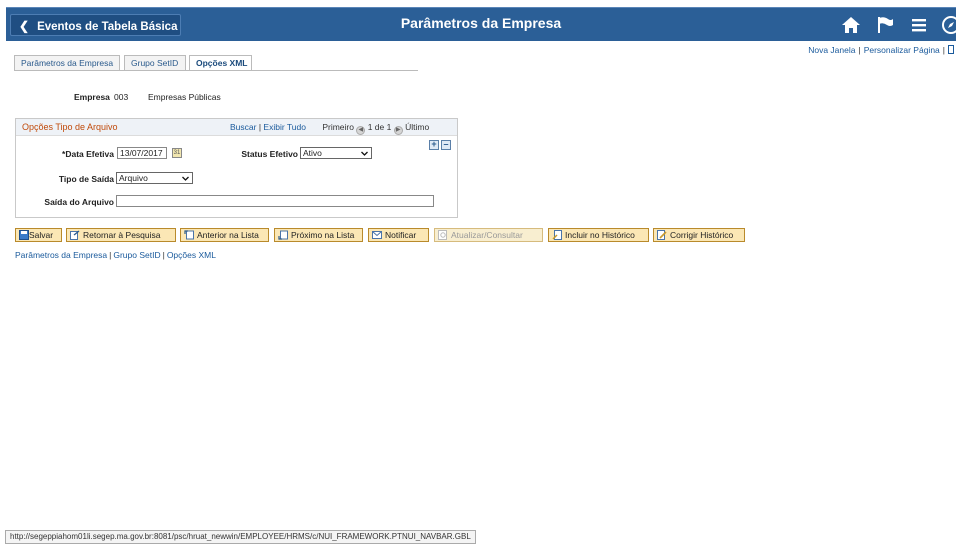 This screenshot has height=547, width=956. Describe the element at coordinates (88, 154) in the screenshot. I see `effective-date-label: *Data Efetiva` at that location.